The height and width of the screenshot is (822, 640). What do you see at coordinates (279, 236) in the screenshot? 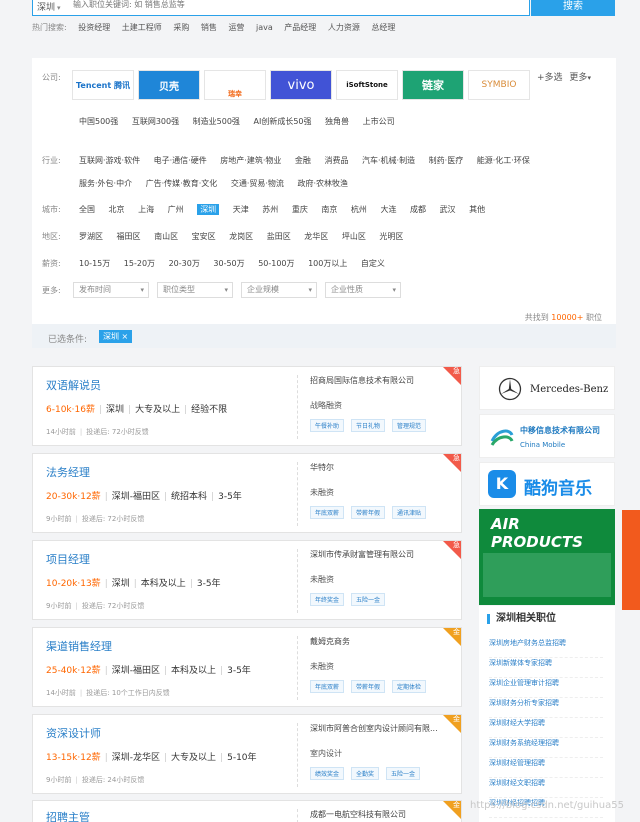
I see `district-option: 盐田区` at bounding box center [279, 236].